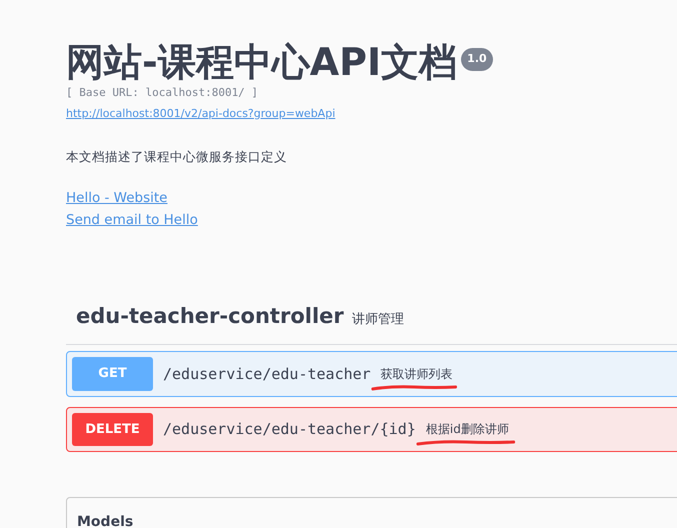 The image size is (677, 528). I want to click on method-badge: GET, so click(112, 374).